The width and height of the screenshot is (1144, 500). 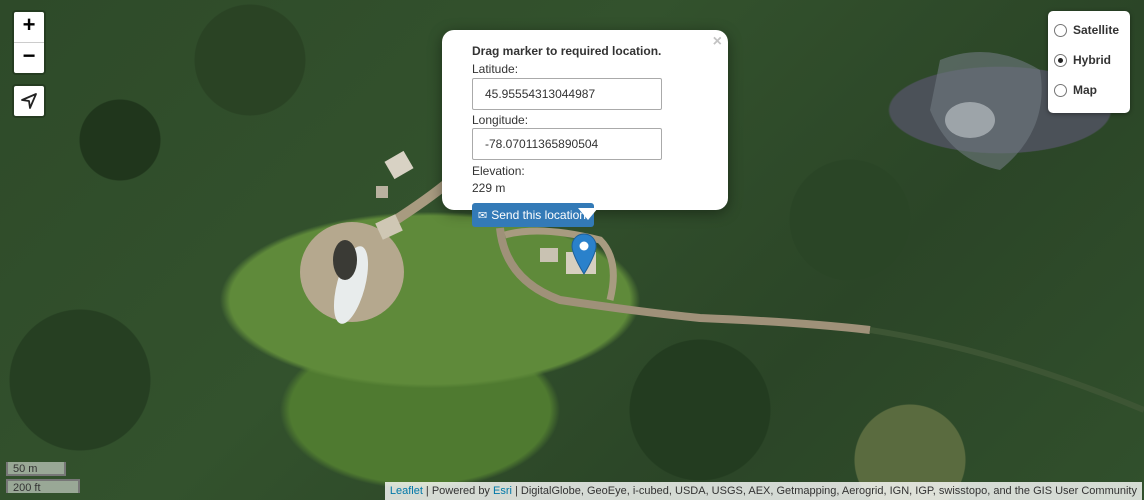 What do you see at coordinates (483, 215) in the screenshot?
I see `envelope-icon: ✉` at bounding box center [483, 215].